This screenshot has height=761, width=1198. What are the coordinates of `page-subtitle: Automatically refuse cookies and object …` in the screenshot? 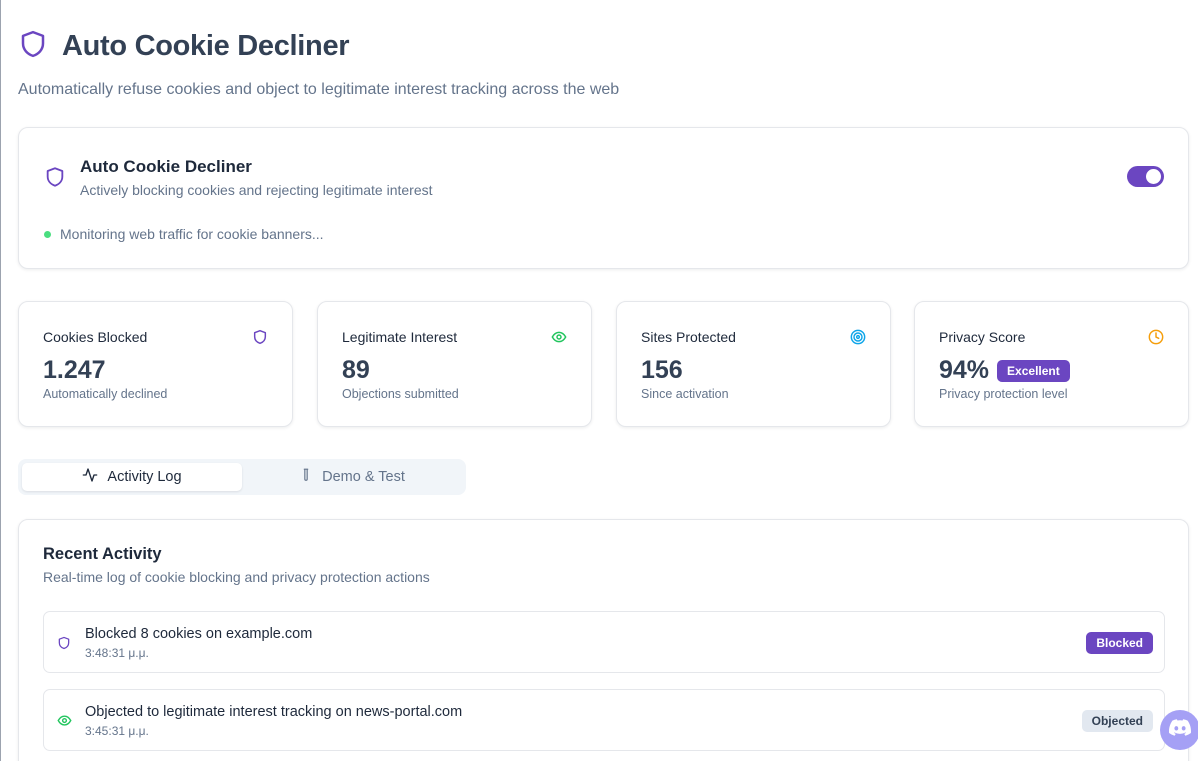 It's located at (319, 89).